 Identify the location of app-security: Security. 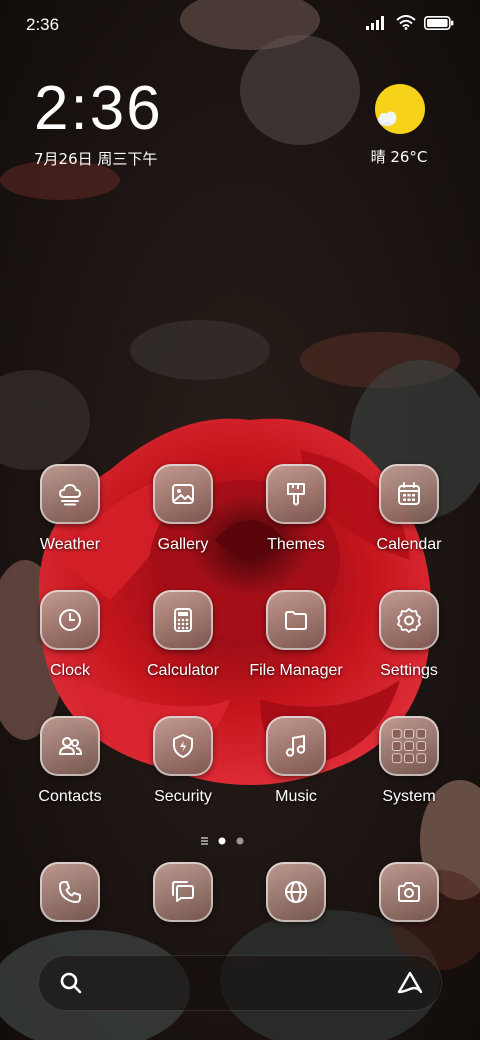
(183, 761).